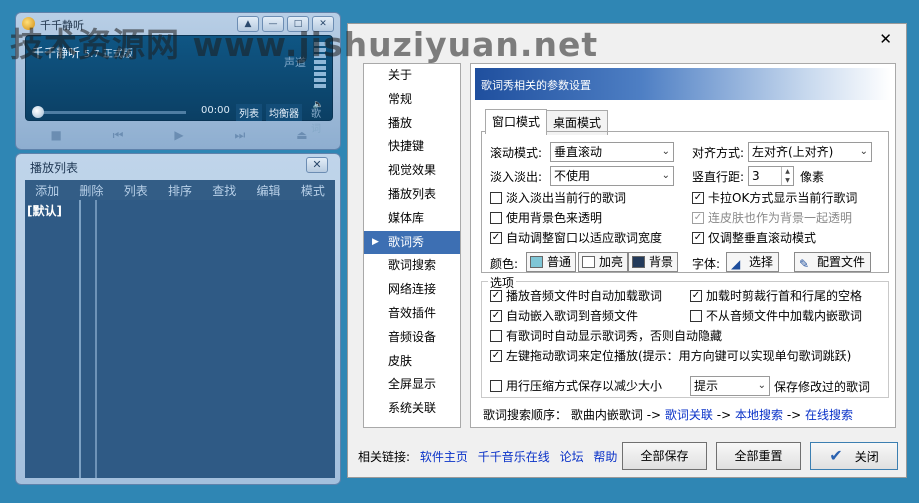 This screenshot has height=503, width=919. I want to click on nav-item: 快捷键, so click(412, 147).